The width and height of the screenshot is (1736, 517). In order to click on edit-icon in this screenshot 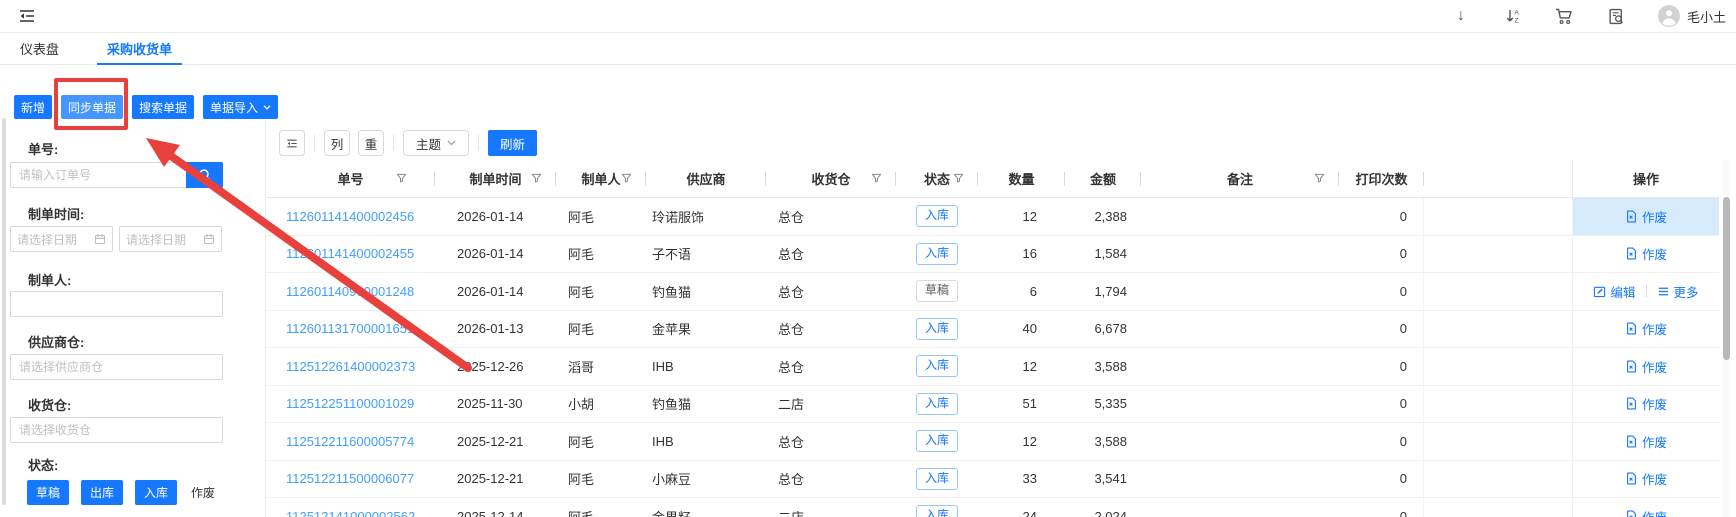, I will do `click(1599, 291)`.